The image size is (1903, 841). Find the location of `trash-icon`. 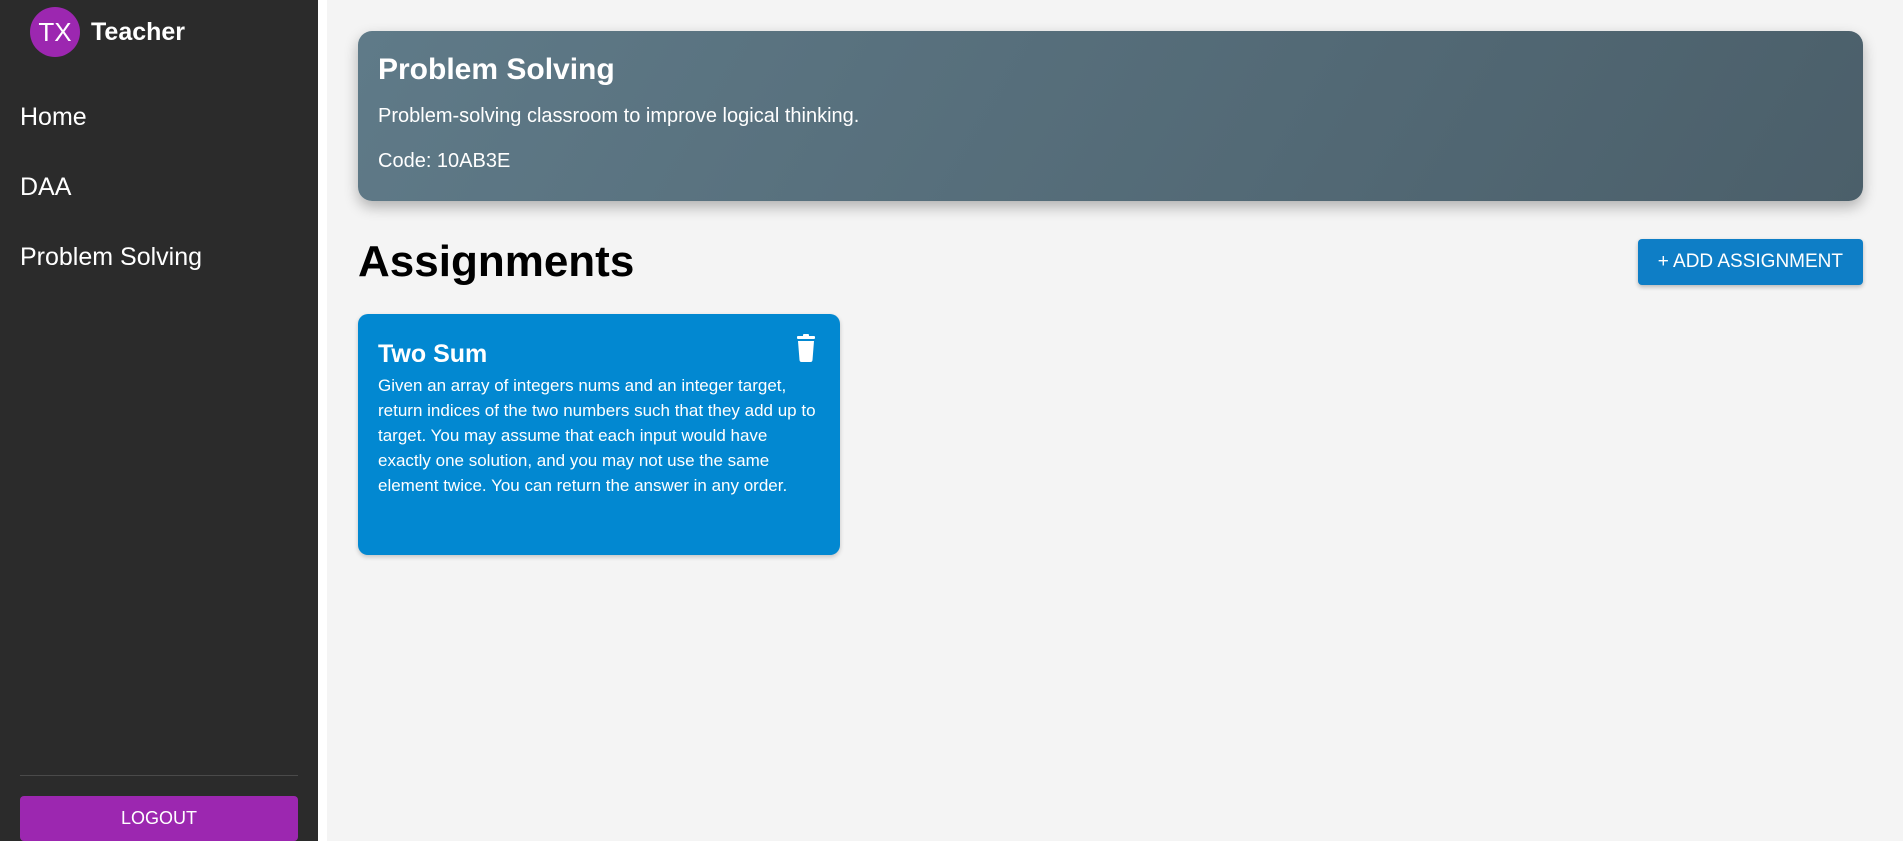

trash-icon is located at coordinates (806, 348).